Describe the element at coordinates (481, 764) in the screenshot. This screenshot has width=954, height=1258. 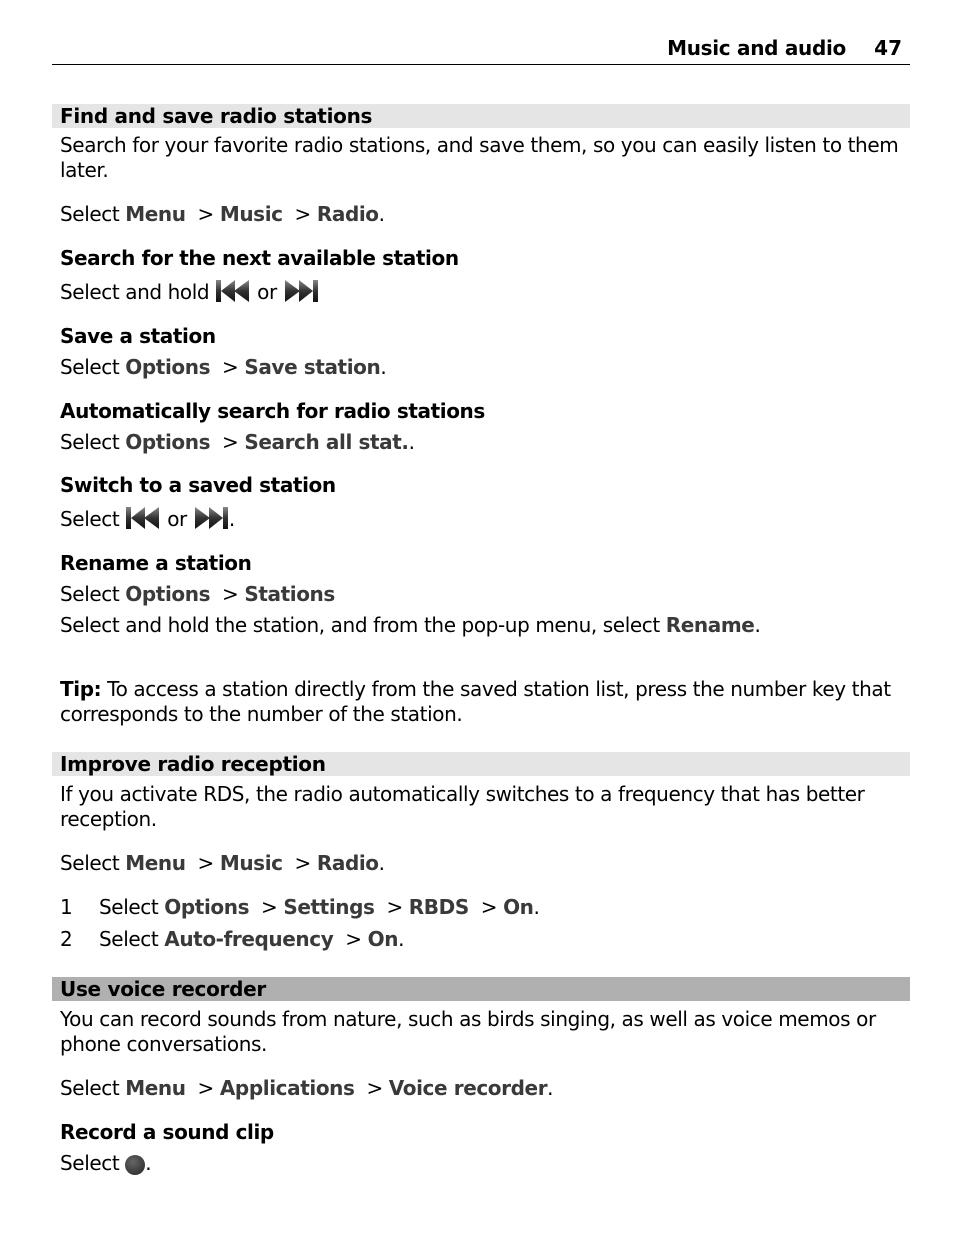
I see `section-heading: Improve radio reception` at that location.